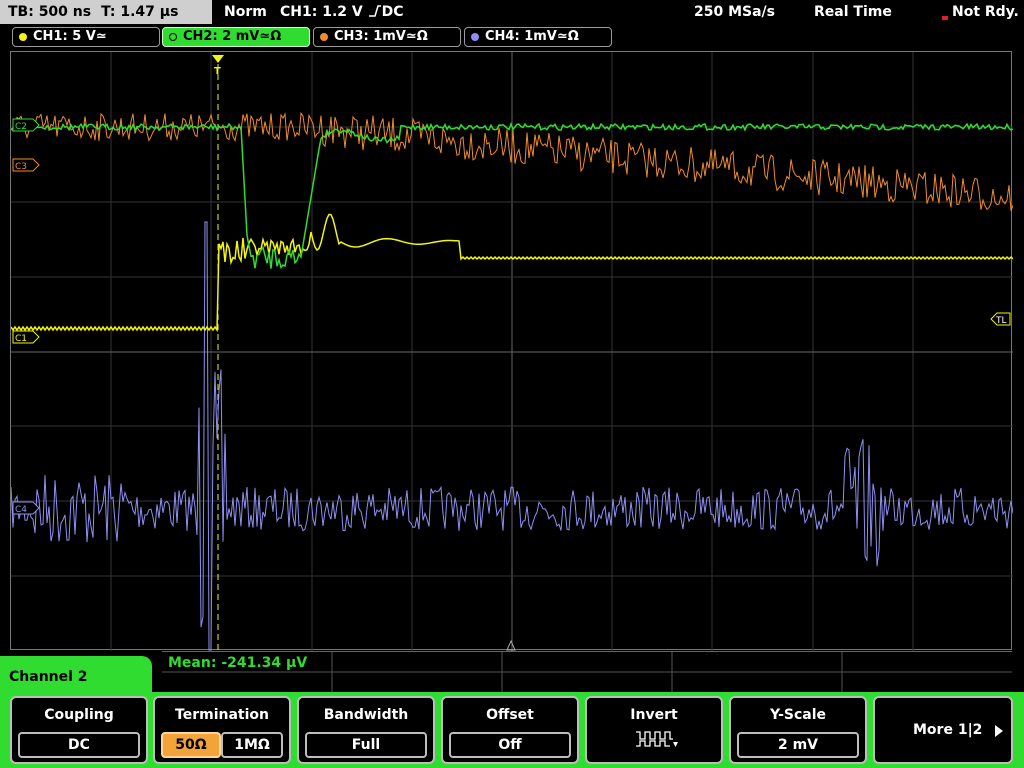  What do you see at coordinates (222, 715) in the screenshot?
I see `termination-title: Termination` at bounding box center [222, 715].